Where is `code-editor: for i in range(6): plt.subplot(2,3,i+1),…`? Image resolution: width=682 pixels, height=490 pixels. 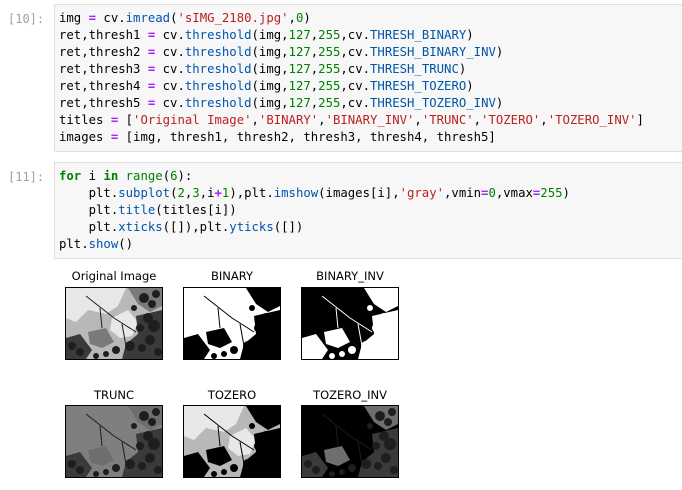
code-editor: for i in range(6): plt.subplot(2,3,i+1),… is located at coordinates (314, 210).